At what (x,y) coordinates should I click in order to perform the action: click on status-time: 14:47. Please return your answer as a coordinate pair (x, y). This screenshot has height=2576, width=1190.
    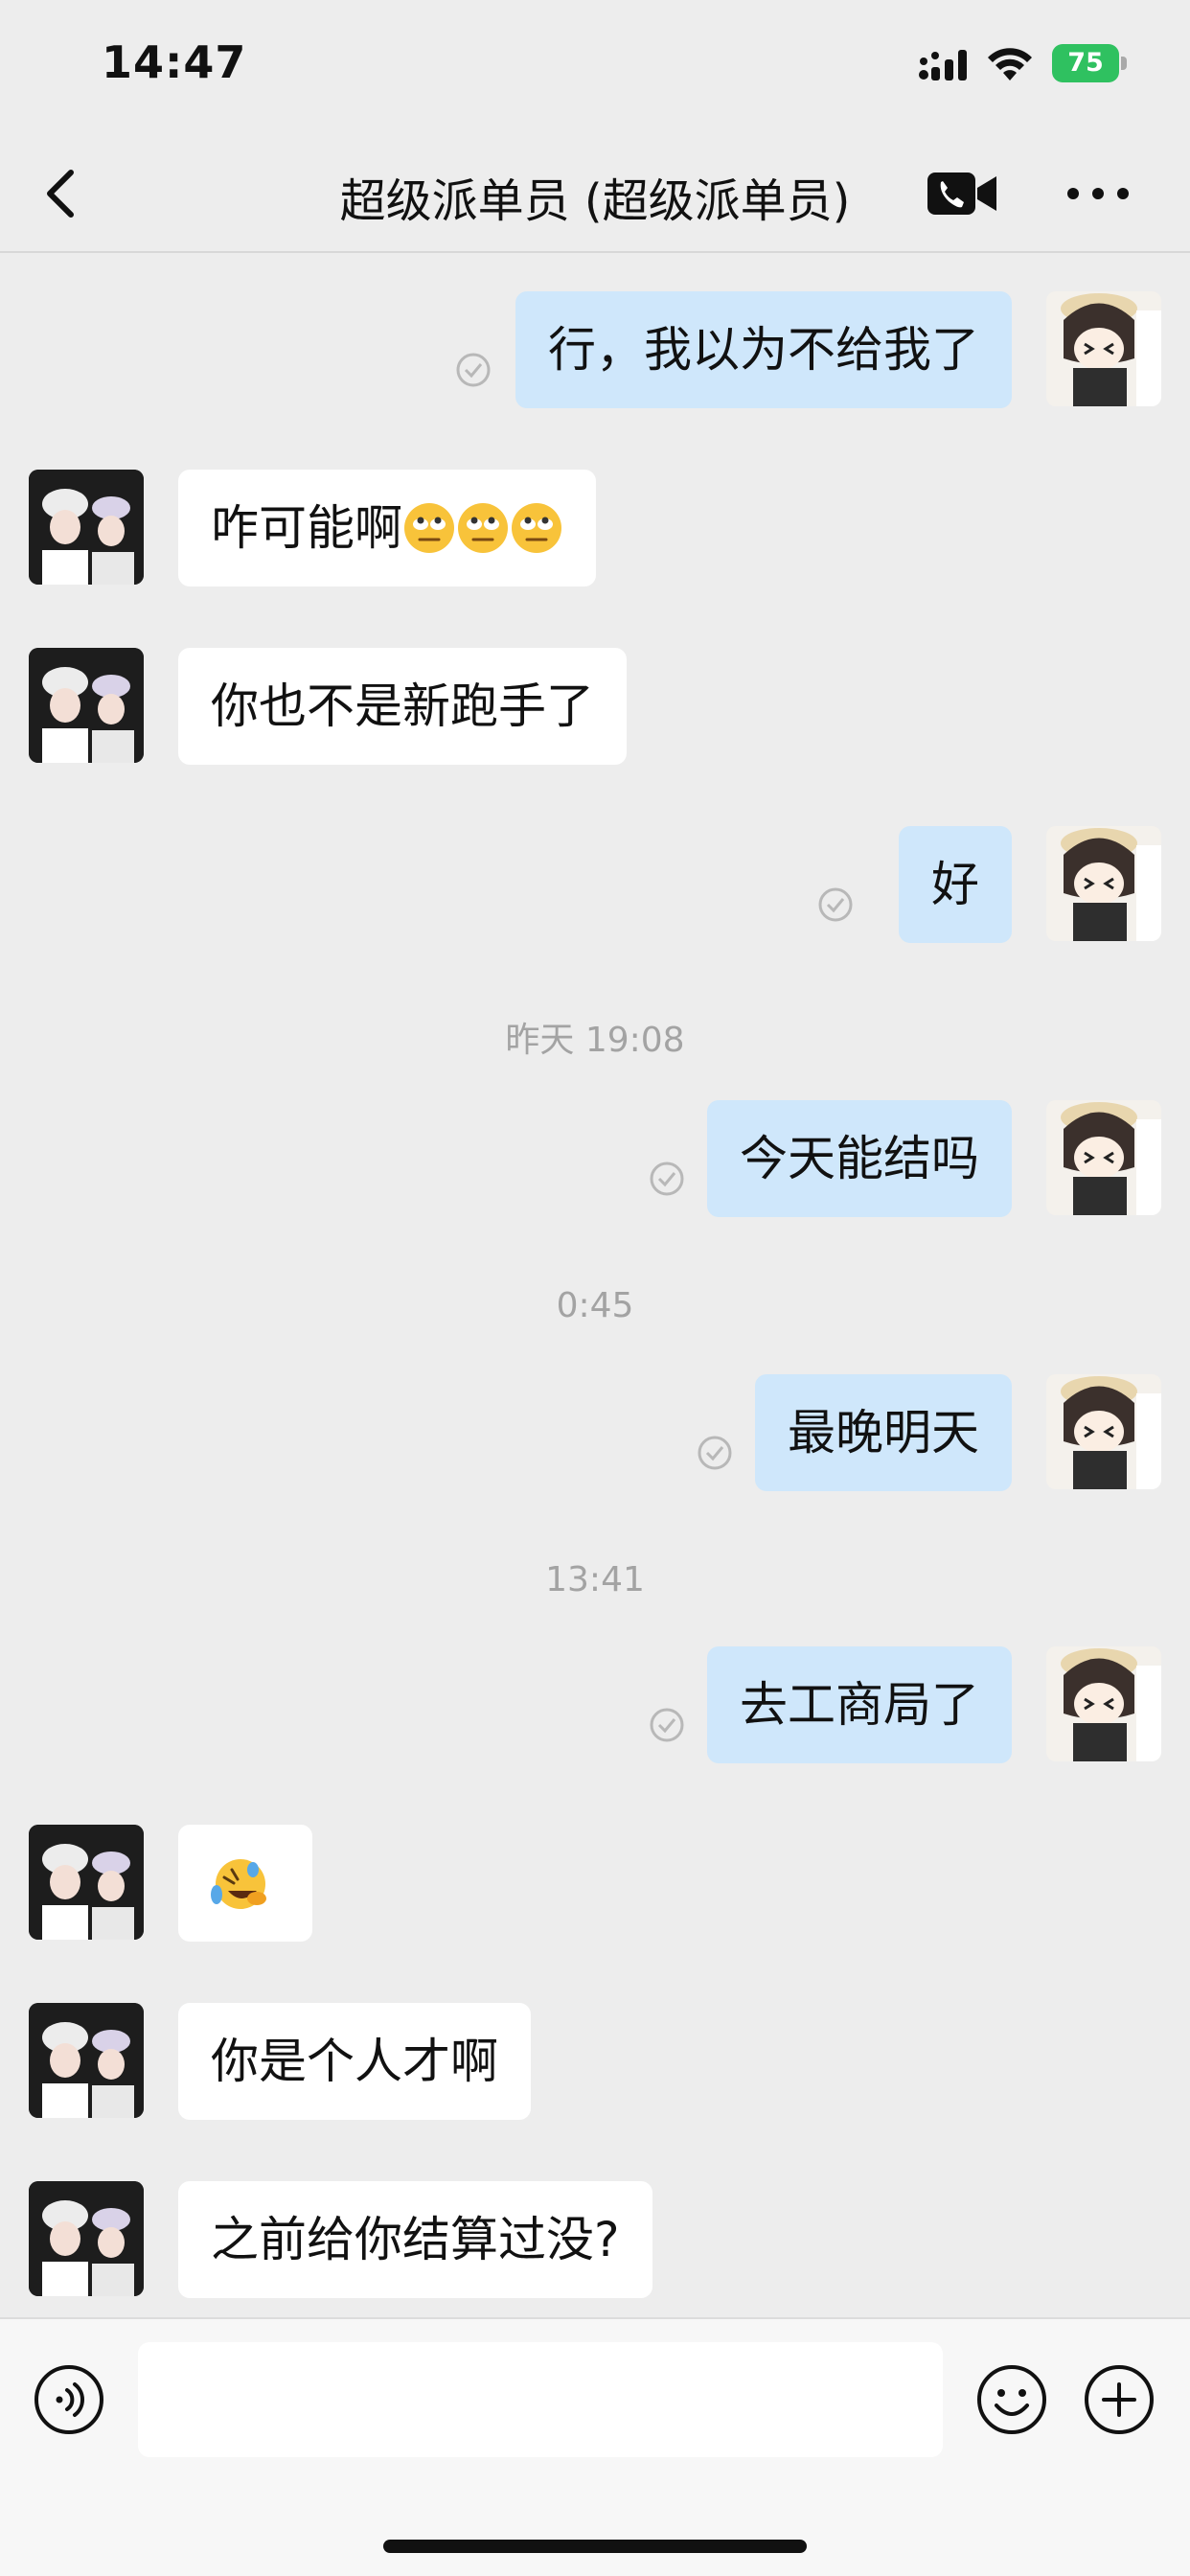
    Looking at the image, I should click on (175, 62).